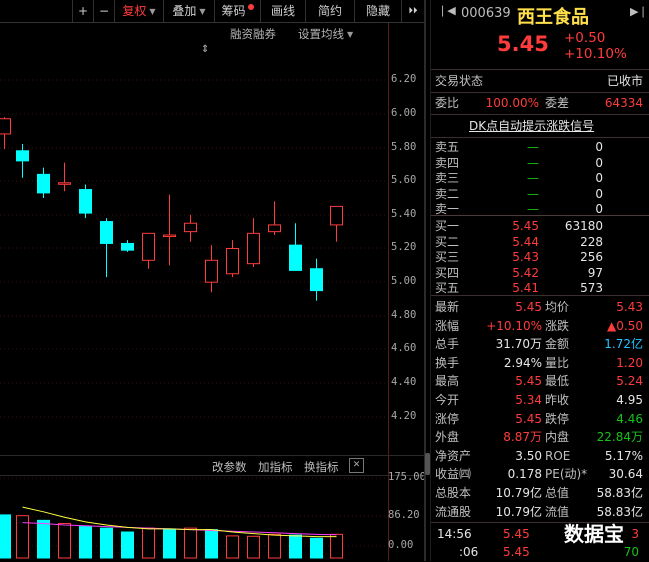  What do you see at coordinates (623, 344) in the screenshot?
I see `stat-value: 1.72亿` at bounding box center [623, 344].